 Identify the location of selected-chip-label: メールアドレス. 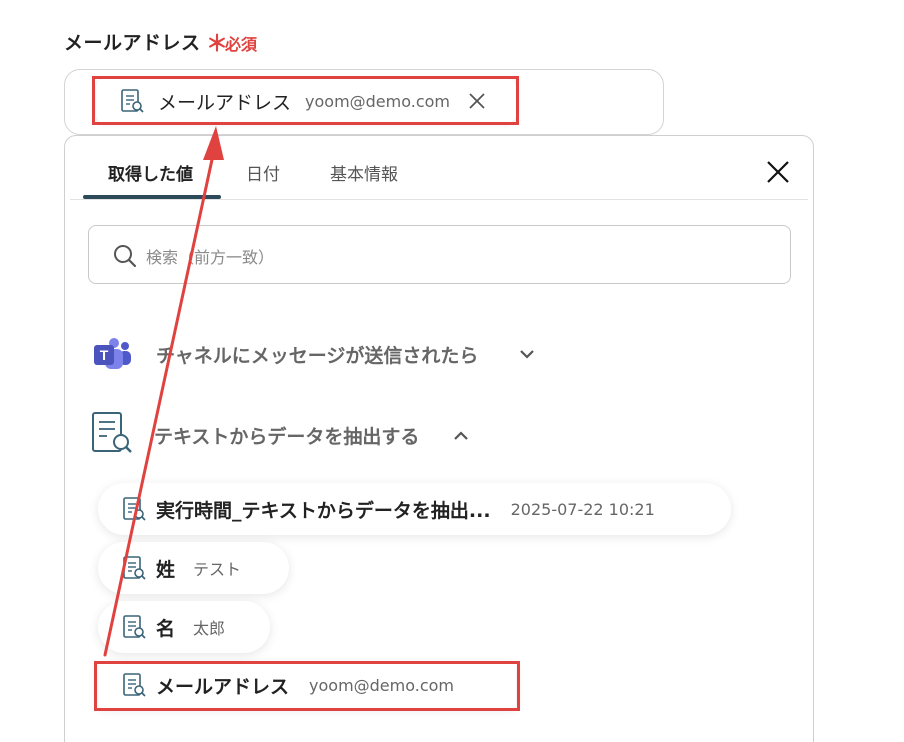
(225, 102).